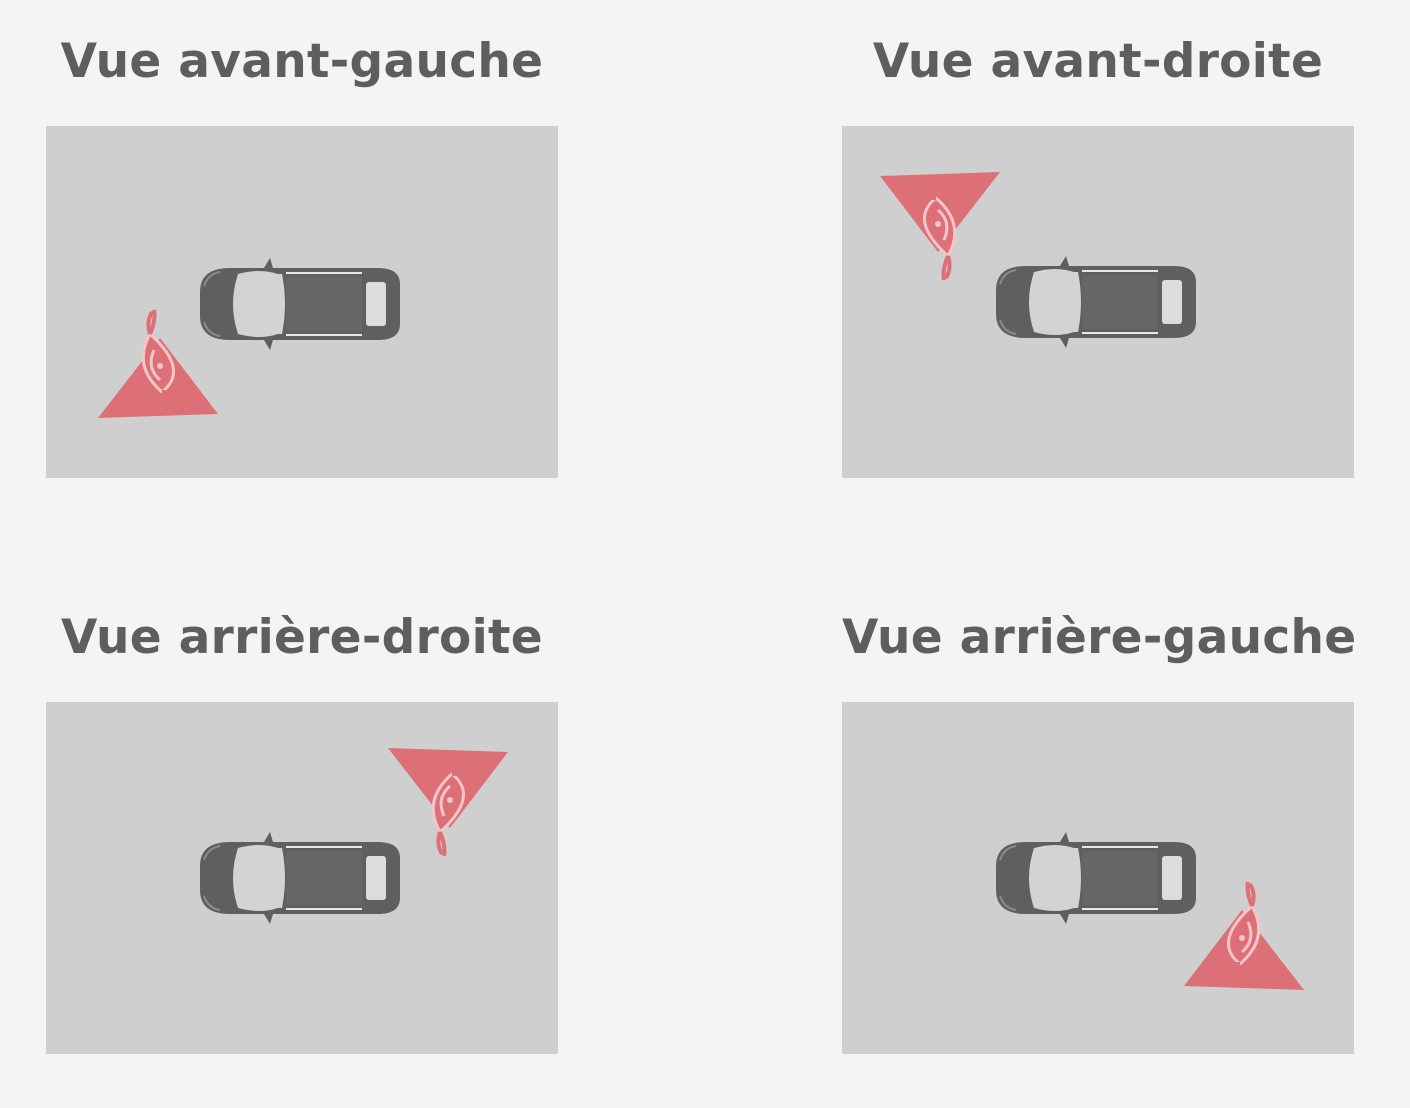  What do you see at coordinates (302, 61) in the screenshot?
I see `view-title: Vue avant-gauche` at bounding box center [302, 61].